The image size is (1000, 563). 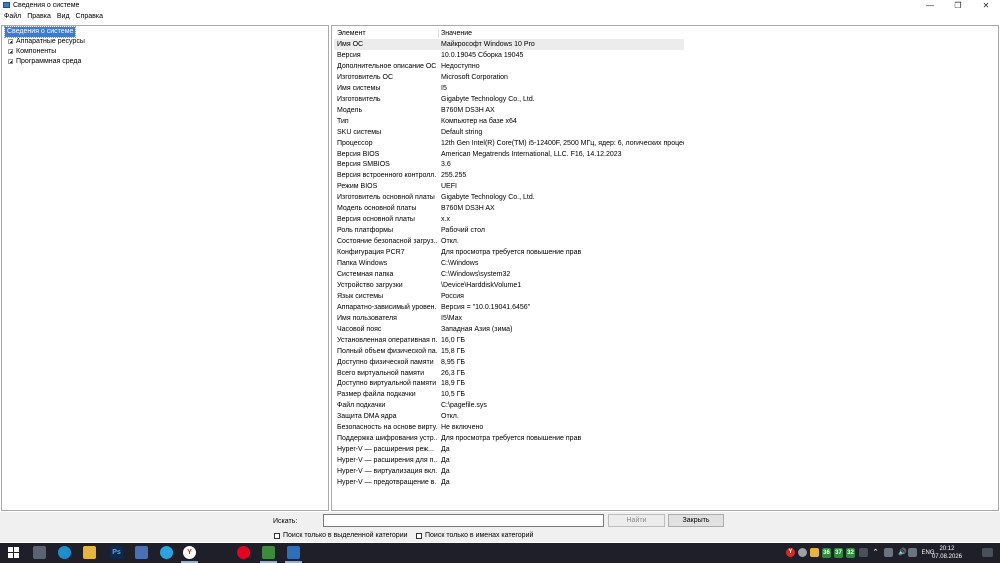 I want to click on table-row: Режим BIOS UEFI, so click(x=509, y=186).